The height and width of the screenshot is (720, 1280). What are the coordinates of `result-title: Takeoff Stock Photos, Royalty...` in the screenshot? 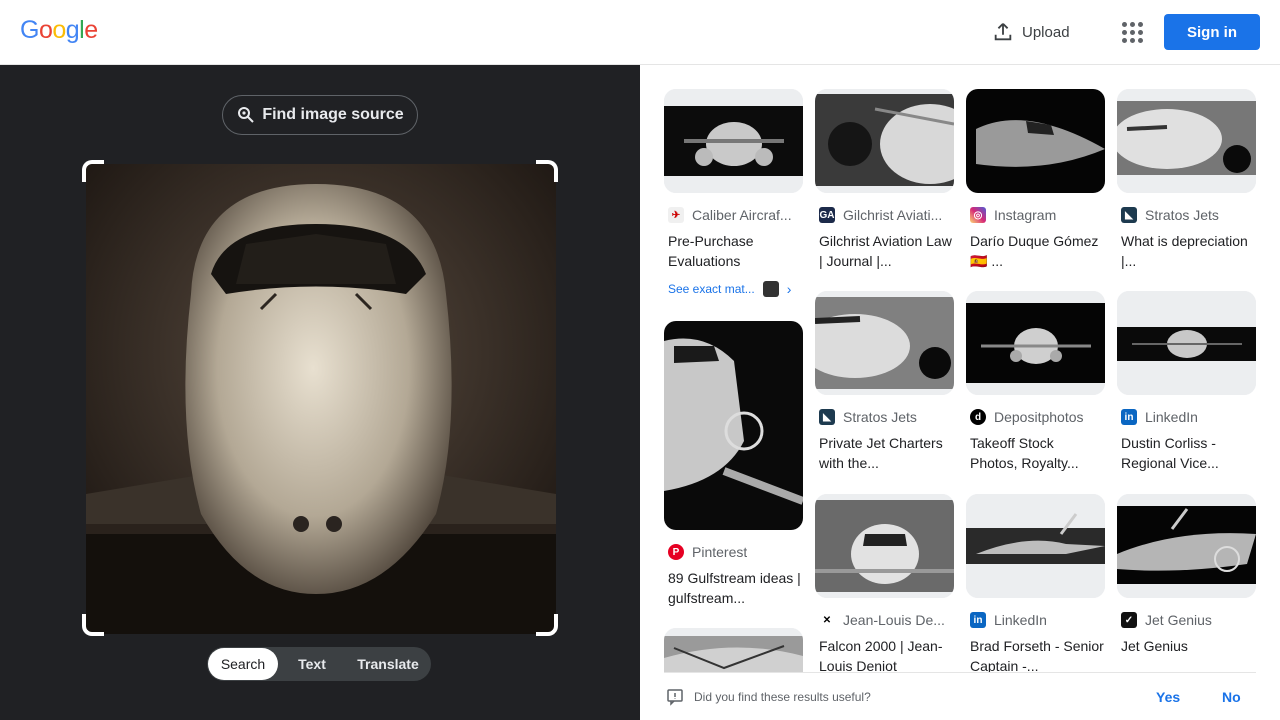 It's located at (1035, 453).